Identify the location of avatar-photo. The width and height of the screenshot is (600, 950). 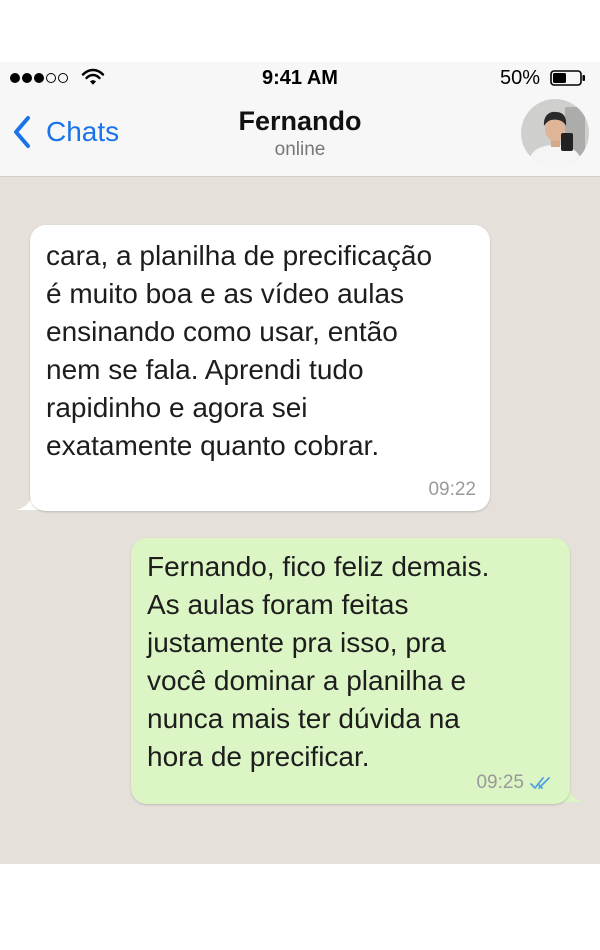
(555, 133).